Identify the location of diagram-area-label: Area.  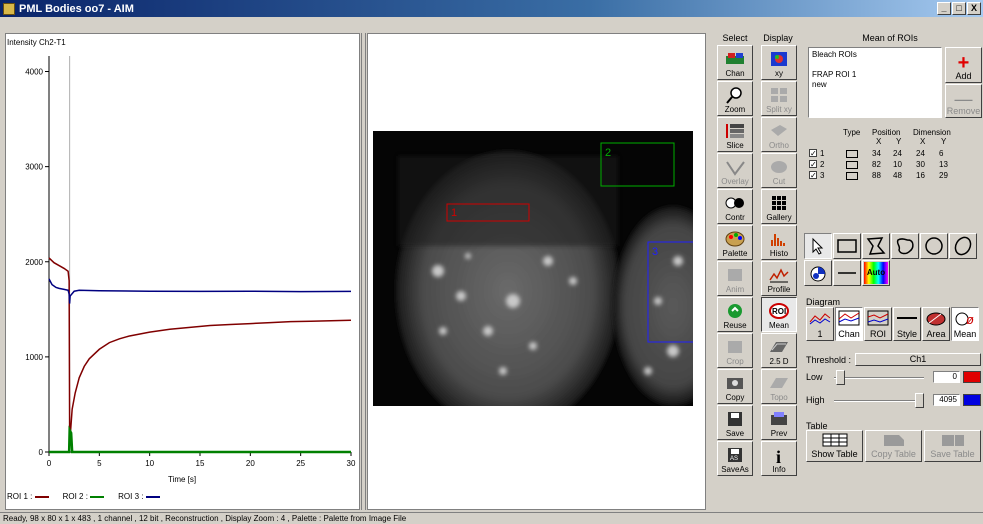
(936, 334).